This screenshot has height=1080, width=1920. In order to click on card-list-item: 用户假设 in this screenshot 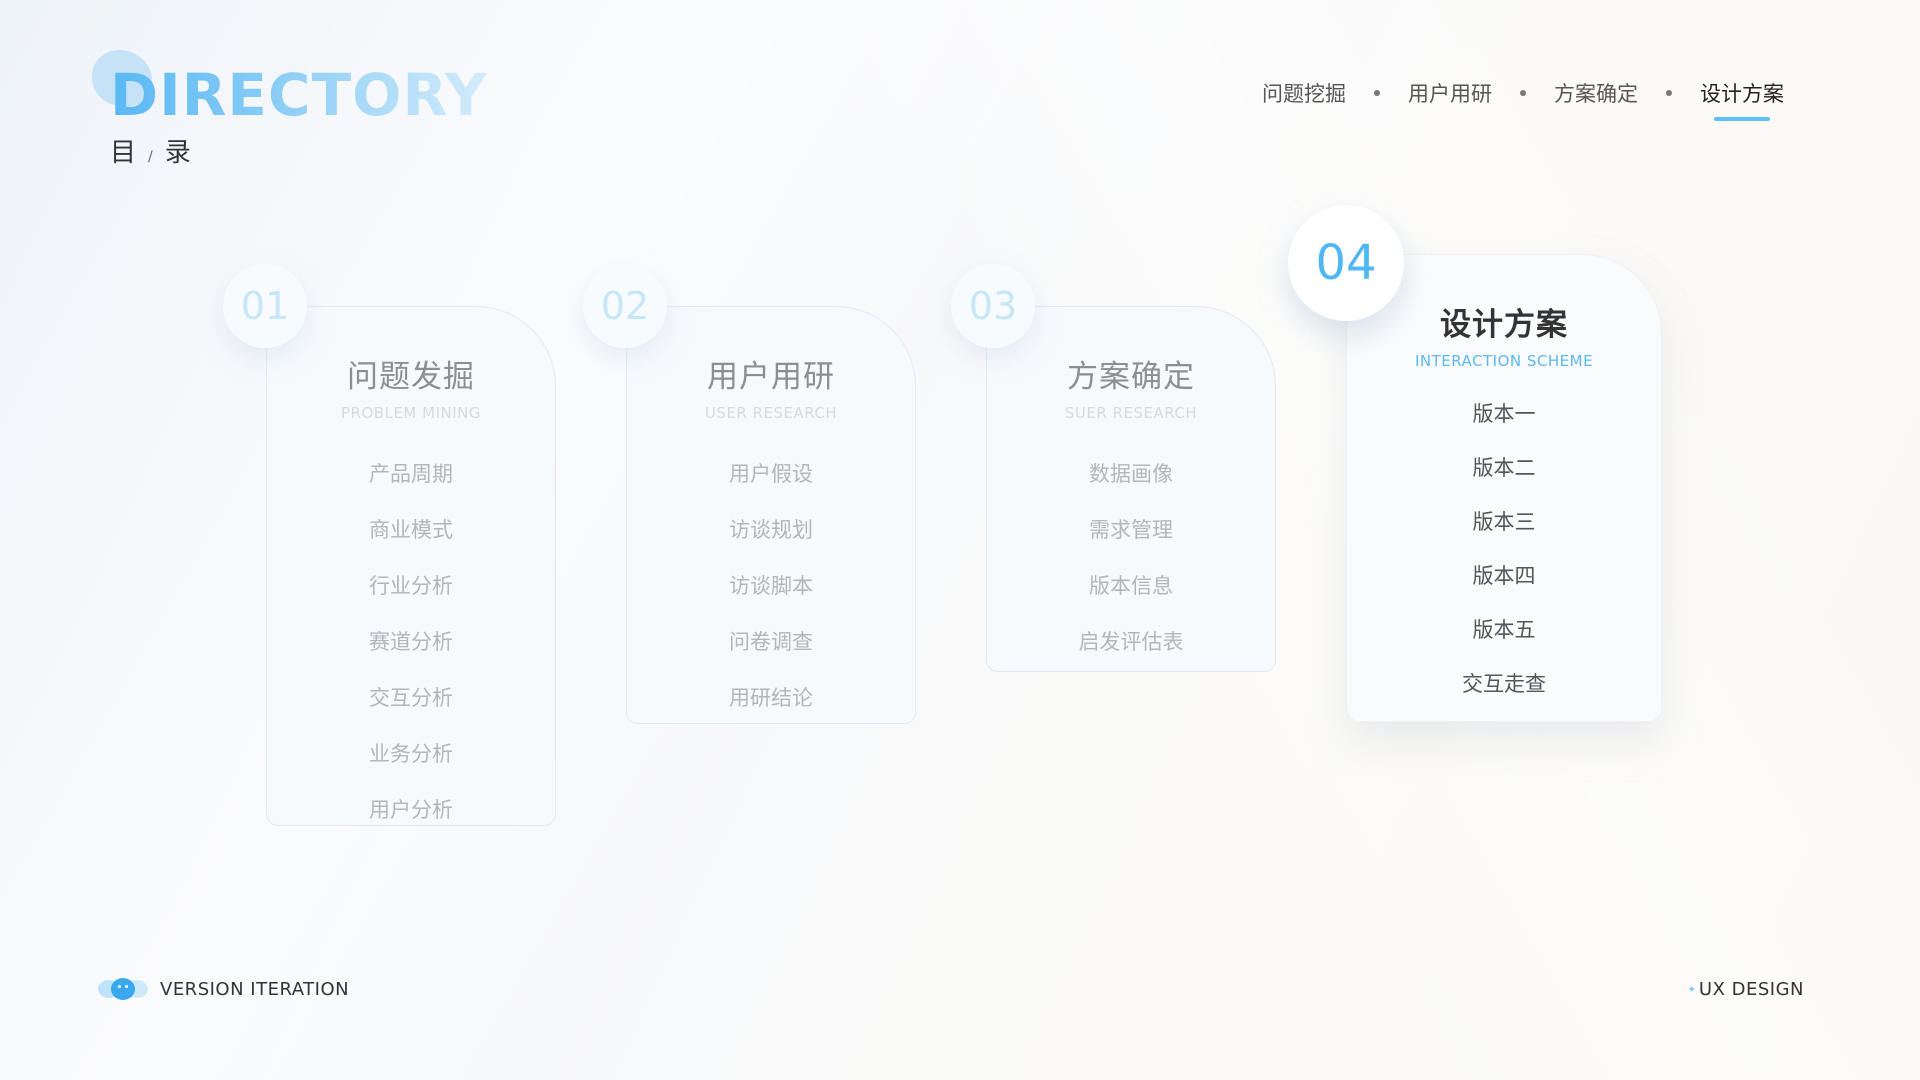, I will do `click(771, 473)`.